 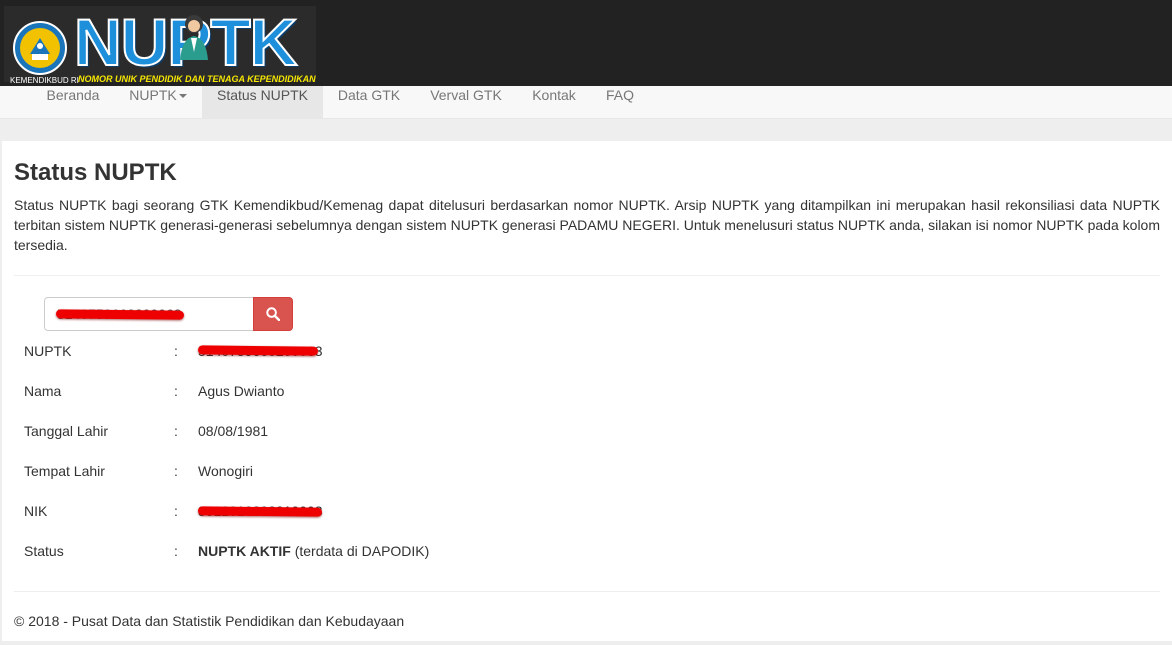 I want to click on nav-status-nuptk: Status NUPTK, so click(x=262, y=102).